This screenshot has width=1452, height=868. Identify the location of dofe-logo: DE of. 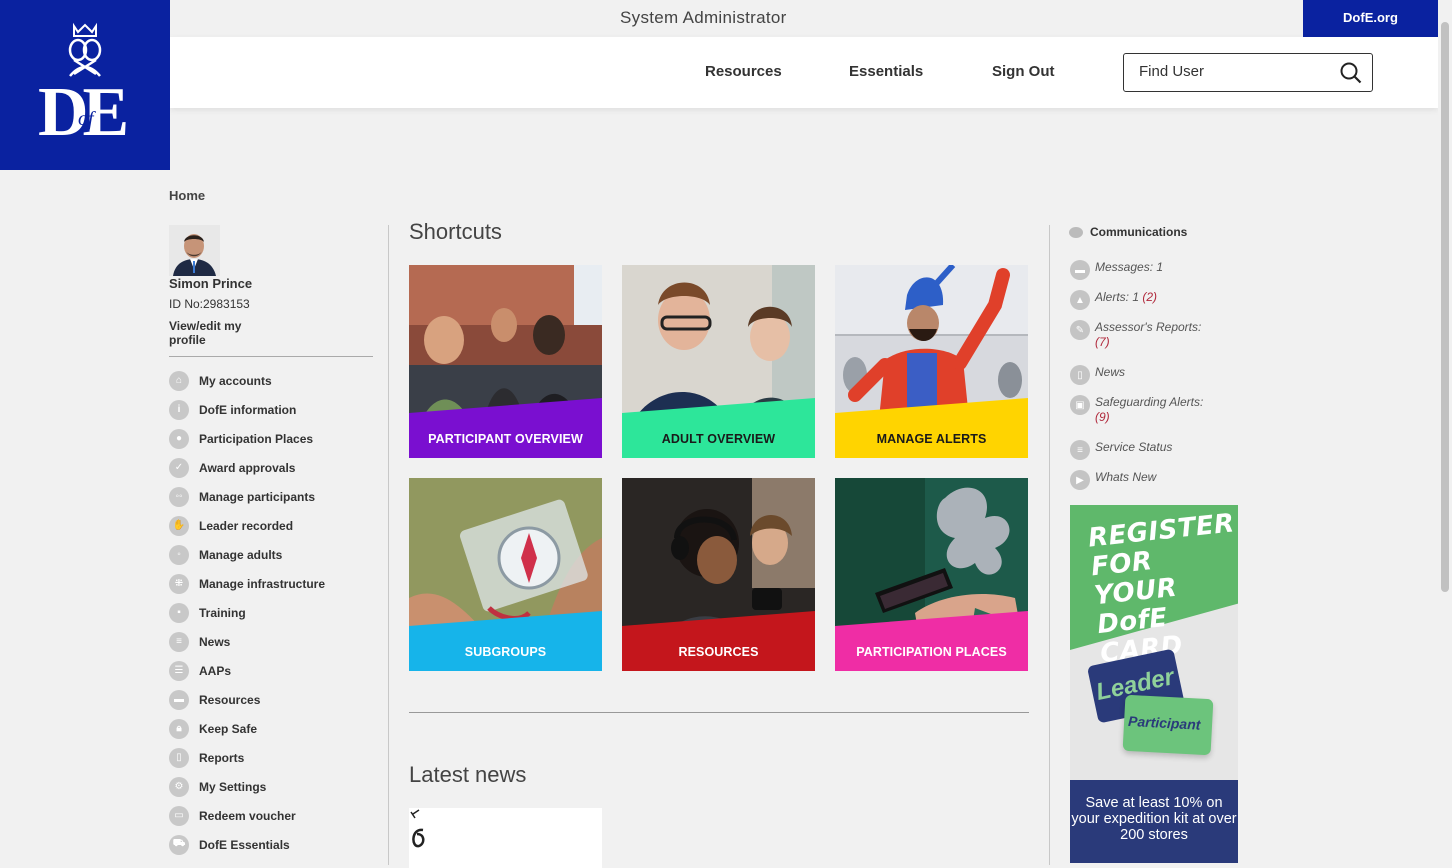
(85, 85).